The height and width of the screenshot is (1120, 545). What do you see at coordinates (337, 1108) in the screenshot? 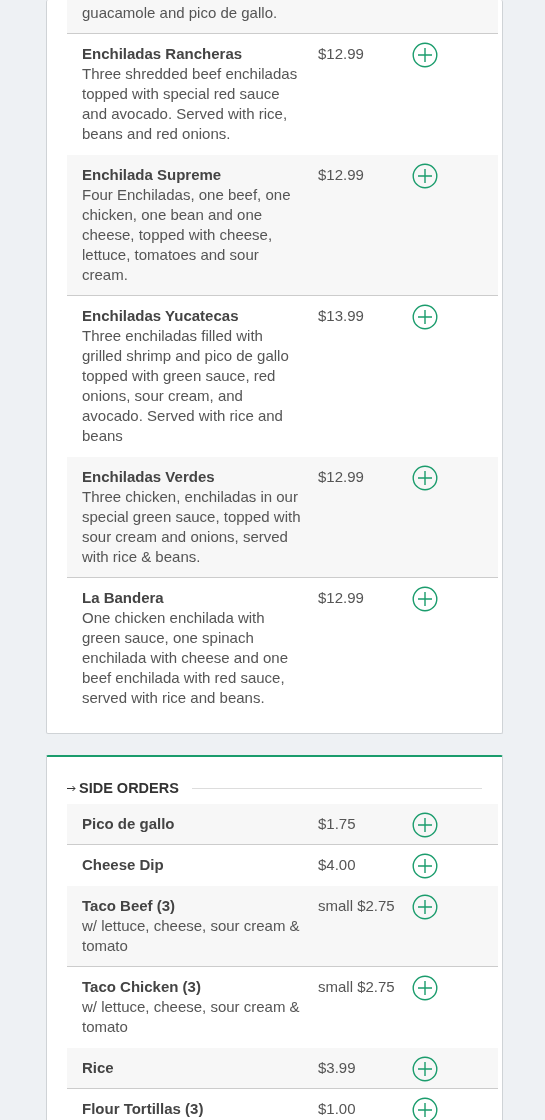
I see `item-price: $1.00` at bounding box center [337, 1108].